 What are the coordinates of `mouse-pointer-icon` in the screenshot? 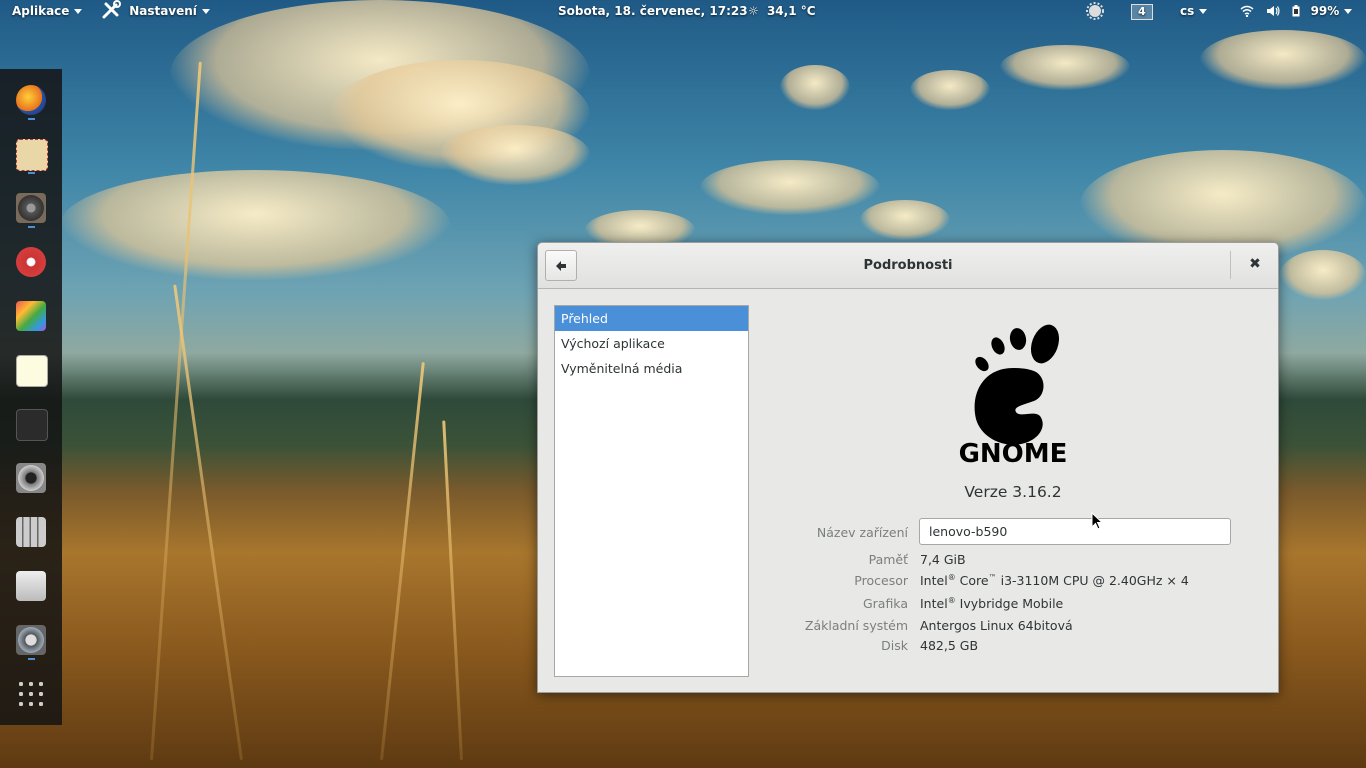 It's located at (1097, 521).